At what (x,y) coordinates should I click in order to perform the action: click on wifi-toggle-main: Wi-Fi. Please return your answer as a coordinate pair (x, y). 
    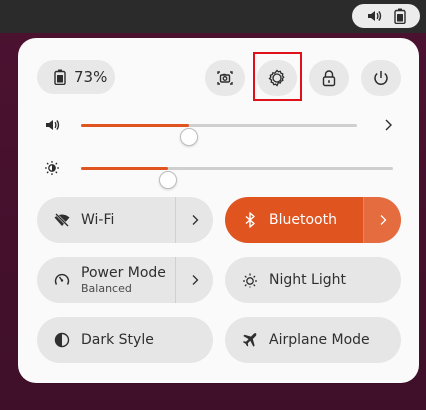
    Looking at the image, I should click on (106, 220).